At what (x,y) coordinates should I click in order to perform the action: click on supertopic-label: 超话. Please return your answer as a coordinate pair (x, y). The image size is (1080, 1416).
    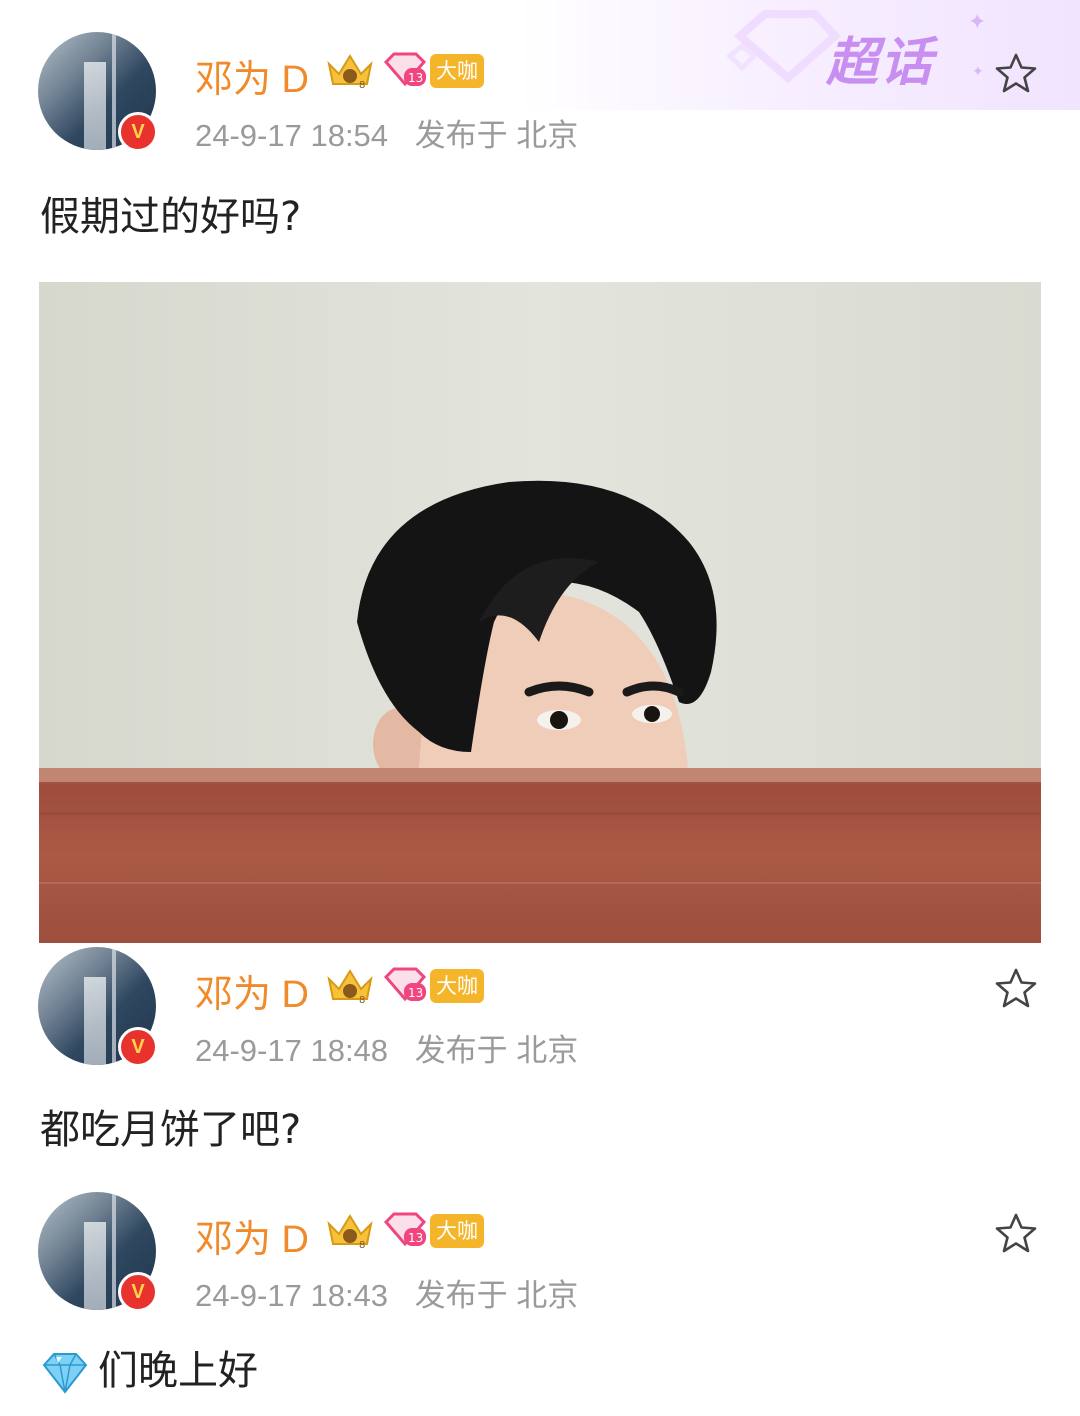
    Looking at the image, I should click on (880, 57).